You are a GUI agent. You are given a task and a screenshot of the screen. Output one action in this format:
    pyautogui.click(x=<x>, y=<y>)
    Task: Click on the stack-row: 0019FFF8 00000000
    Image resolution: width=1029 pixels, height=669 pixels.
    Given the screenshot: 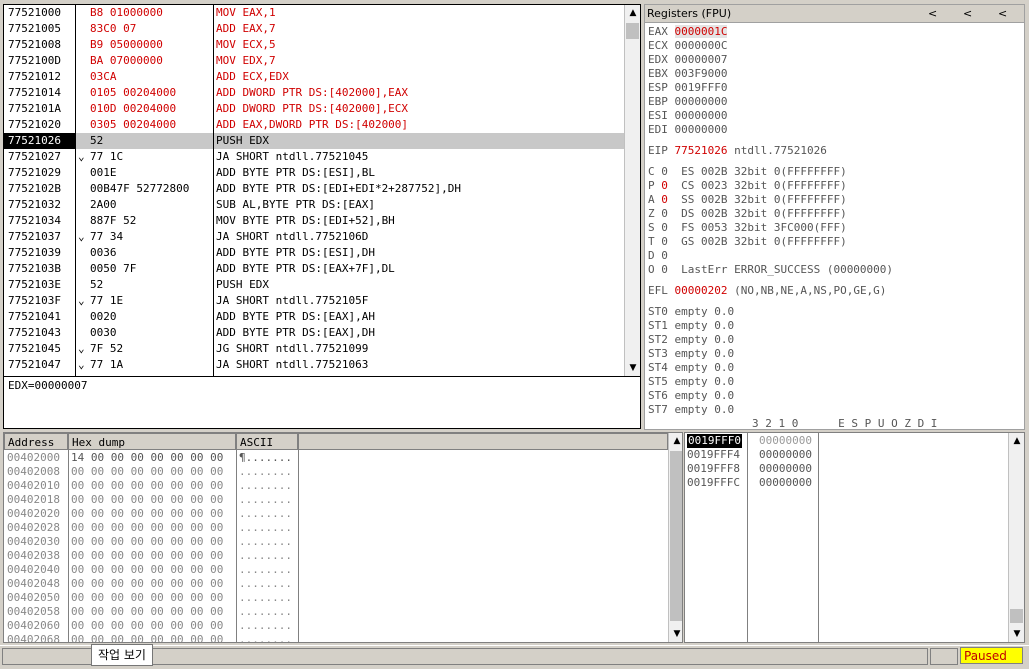 What is the action you would take?
    pyautogui.click(x=846, y=469)
    